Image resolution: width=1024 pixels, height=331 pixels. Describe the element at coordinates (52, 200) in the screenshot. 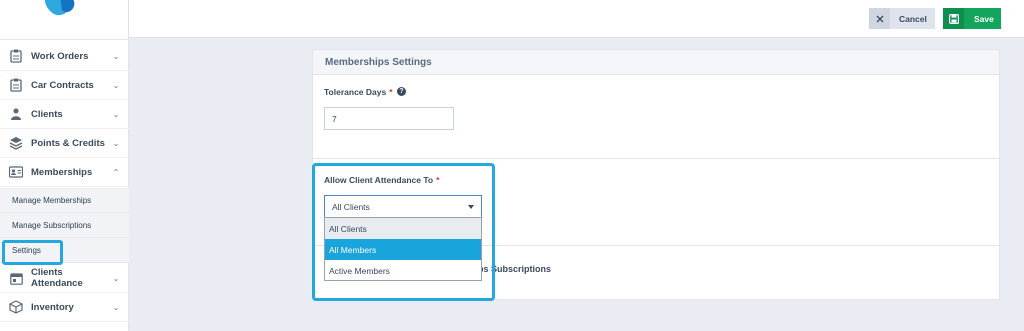

I see `sidebar-subitem-label: Manage Memberships` at that location.